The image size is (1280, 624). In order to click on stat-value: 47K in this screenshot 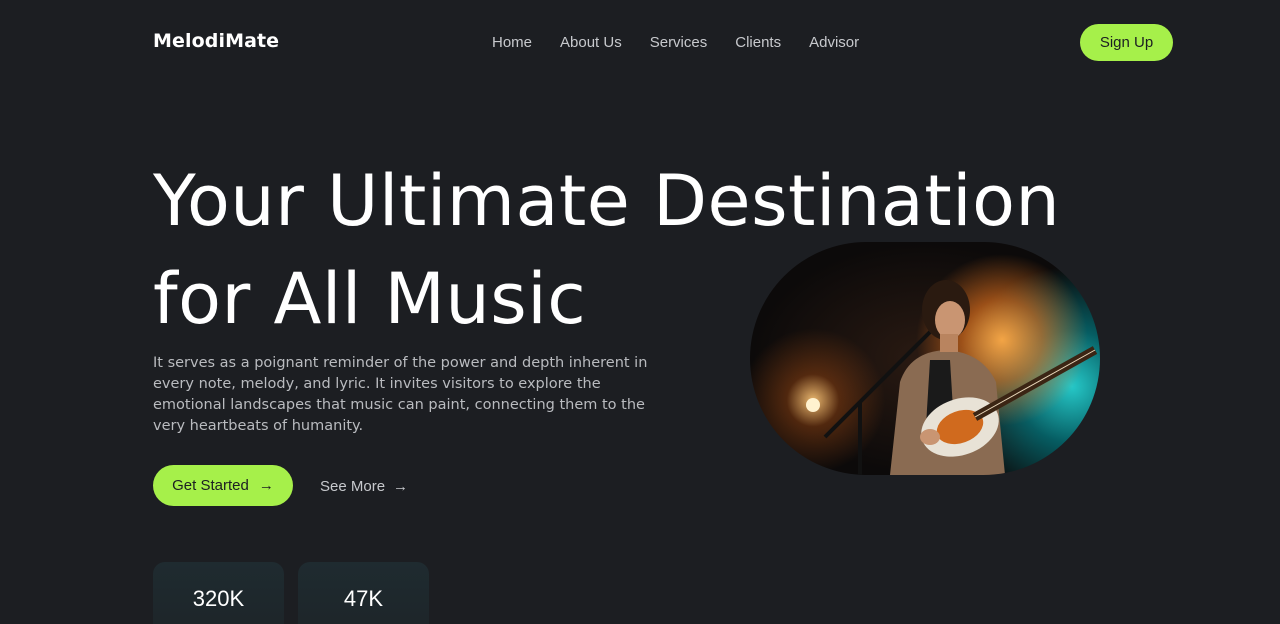, I will do `click(363, 598)`.